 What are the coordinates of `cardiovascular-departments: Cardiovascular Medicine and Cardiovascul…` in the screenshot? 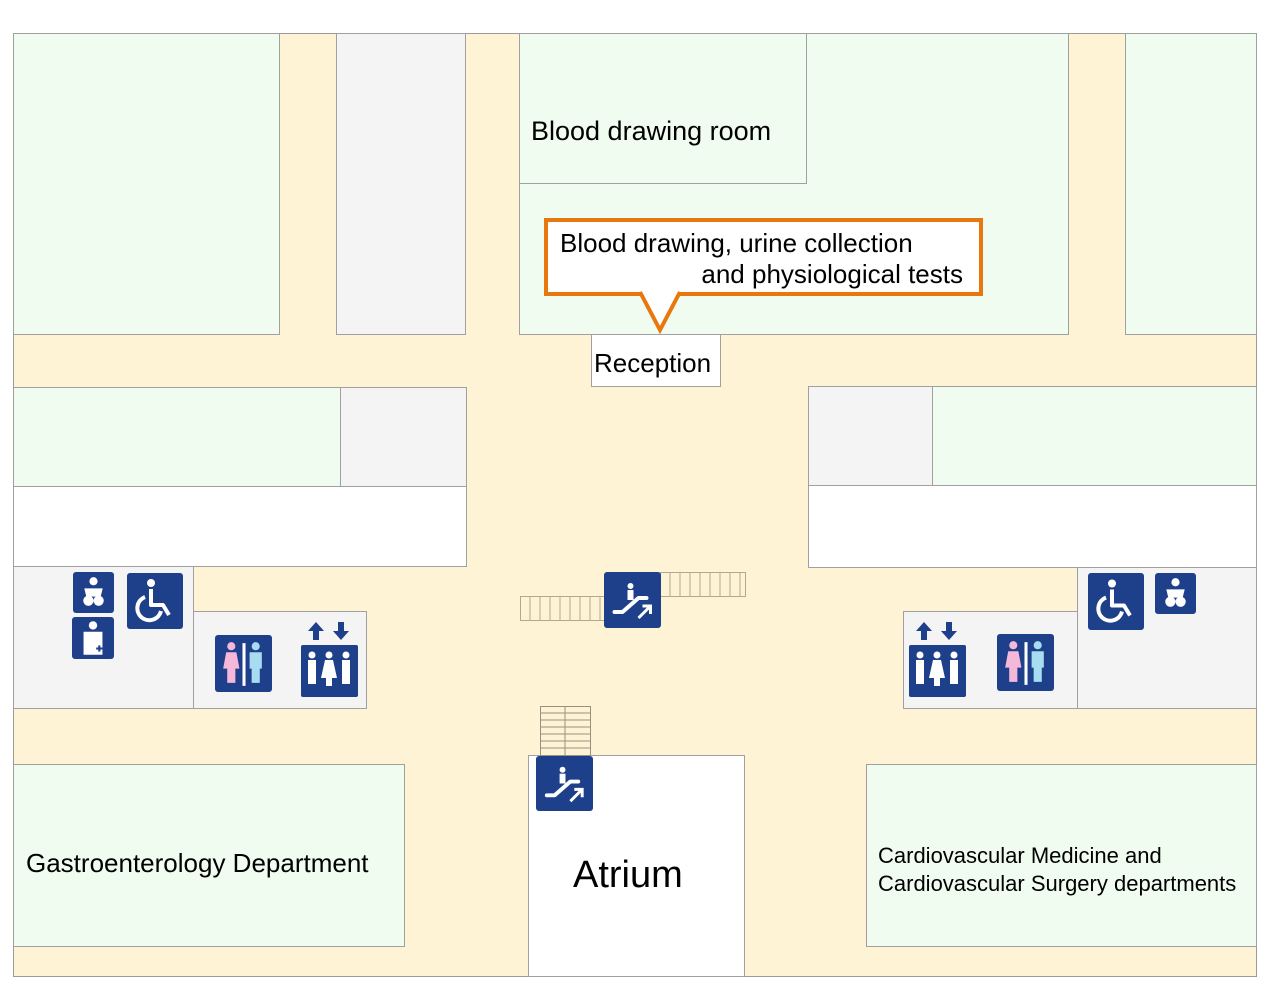 It's located at (1061, 855).